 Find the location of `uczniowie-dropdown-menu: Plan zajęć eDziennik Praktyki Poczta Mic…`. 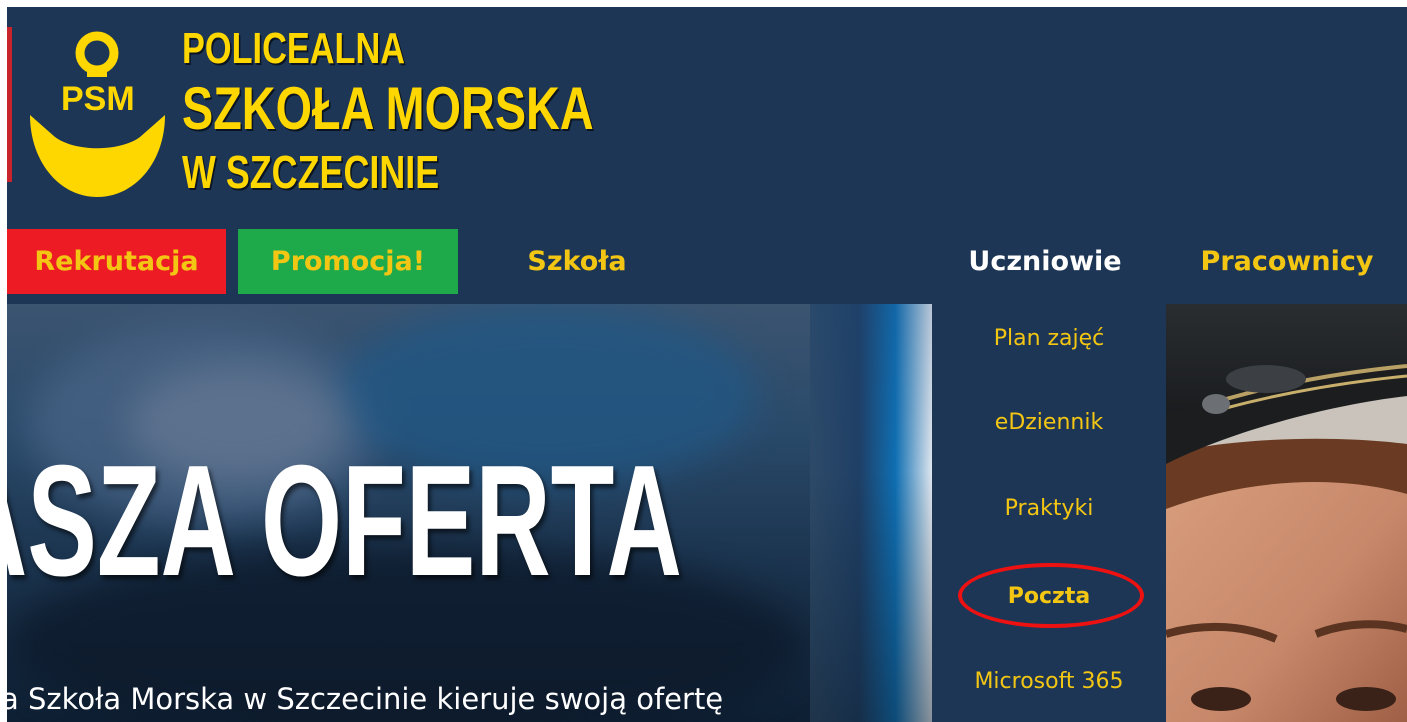

uczniowie-dropdown-menu: Plan zajęć eDziennik Praktyki Poczta Mic… is located at coordinates (1049, 513).